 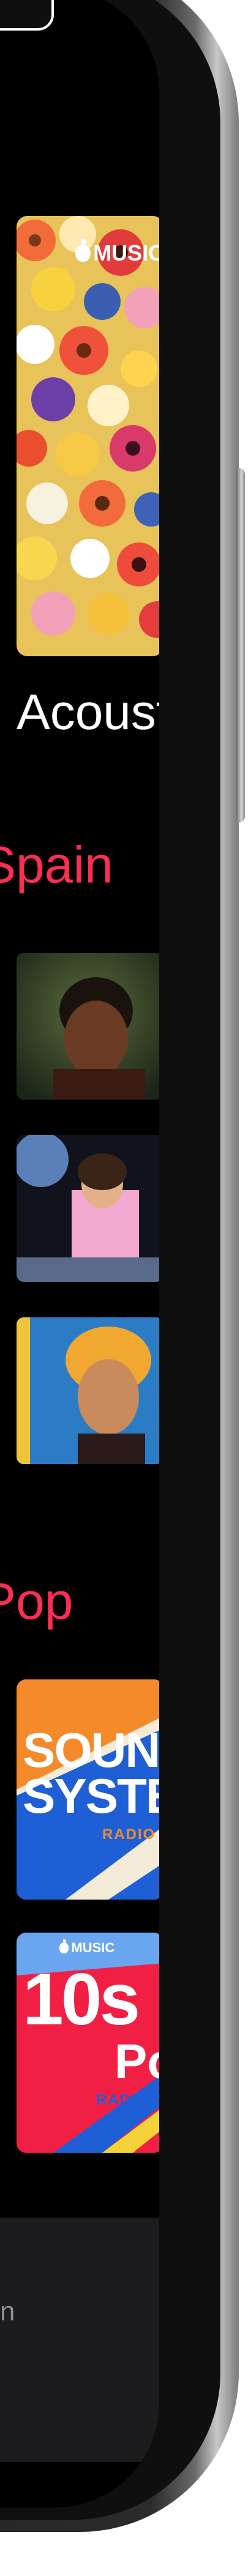 What do you see at coordinates (91, 1796) in the screenshot?
I see `radio-tile-line-2: SYSTEM` at bounding box center [91, 1796].